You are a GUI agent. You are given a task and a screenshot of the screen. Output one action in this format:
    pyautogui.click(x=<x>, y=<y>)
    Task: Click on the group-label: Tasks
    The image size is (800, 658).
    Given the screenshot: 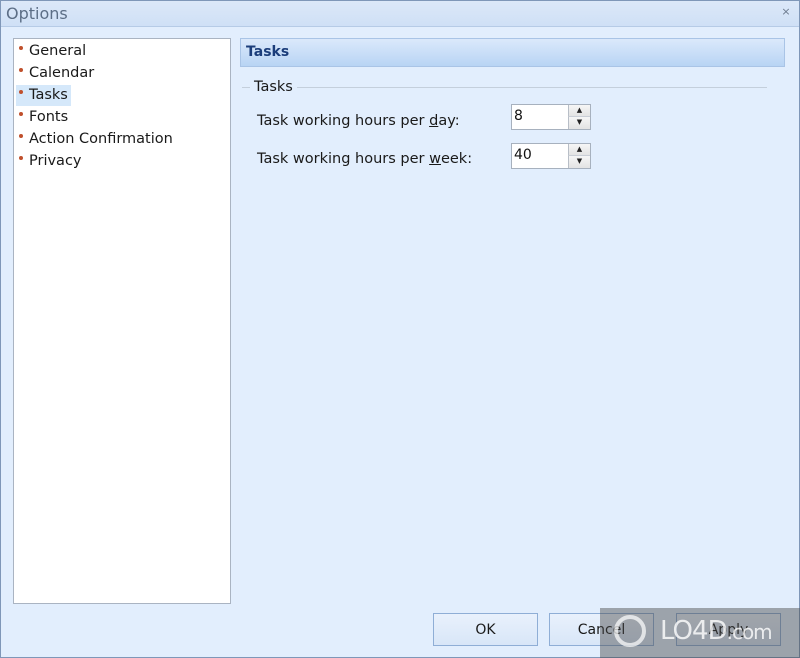 What is the action you would take?
    pyautogui.click(x=273, y=87)
    